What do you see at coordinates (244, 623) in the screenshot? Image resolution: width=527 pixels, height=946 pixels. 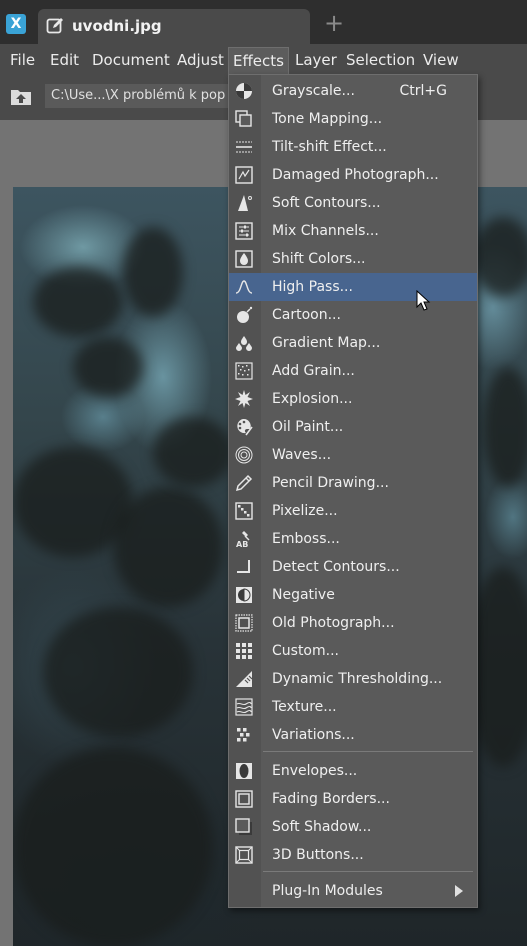 I see `old-photo-icon` at bounding box center [244, 623].